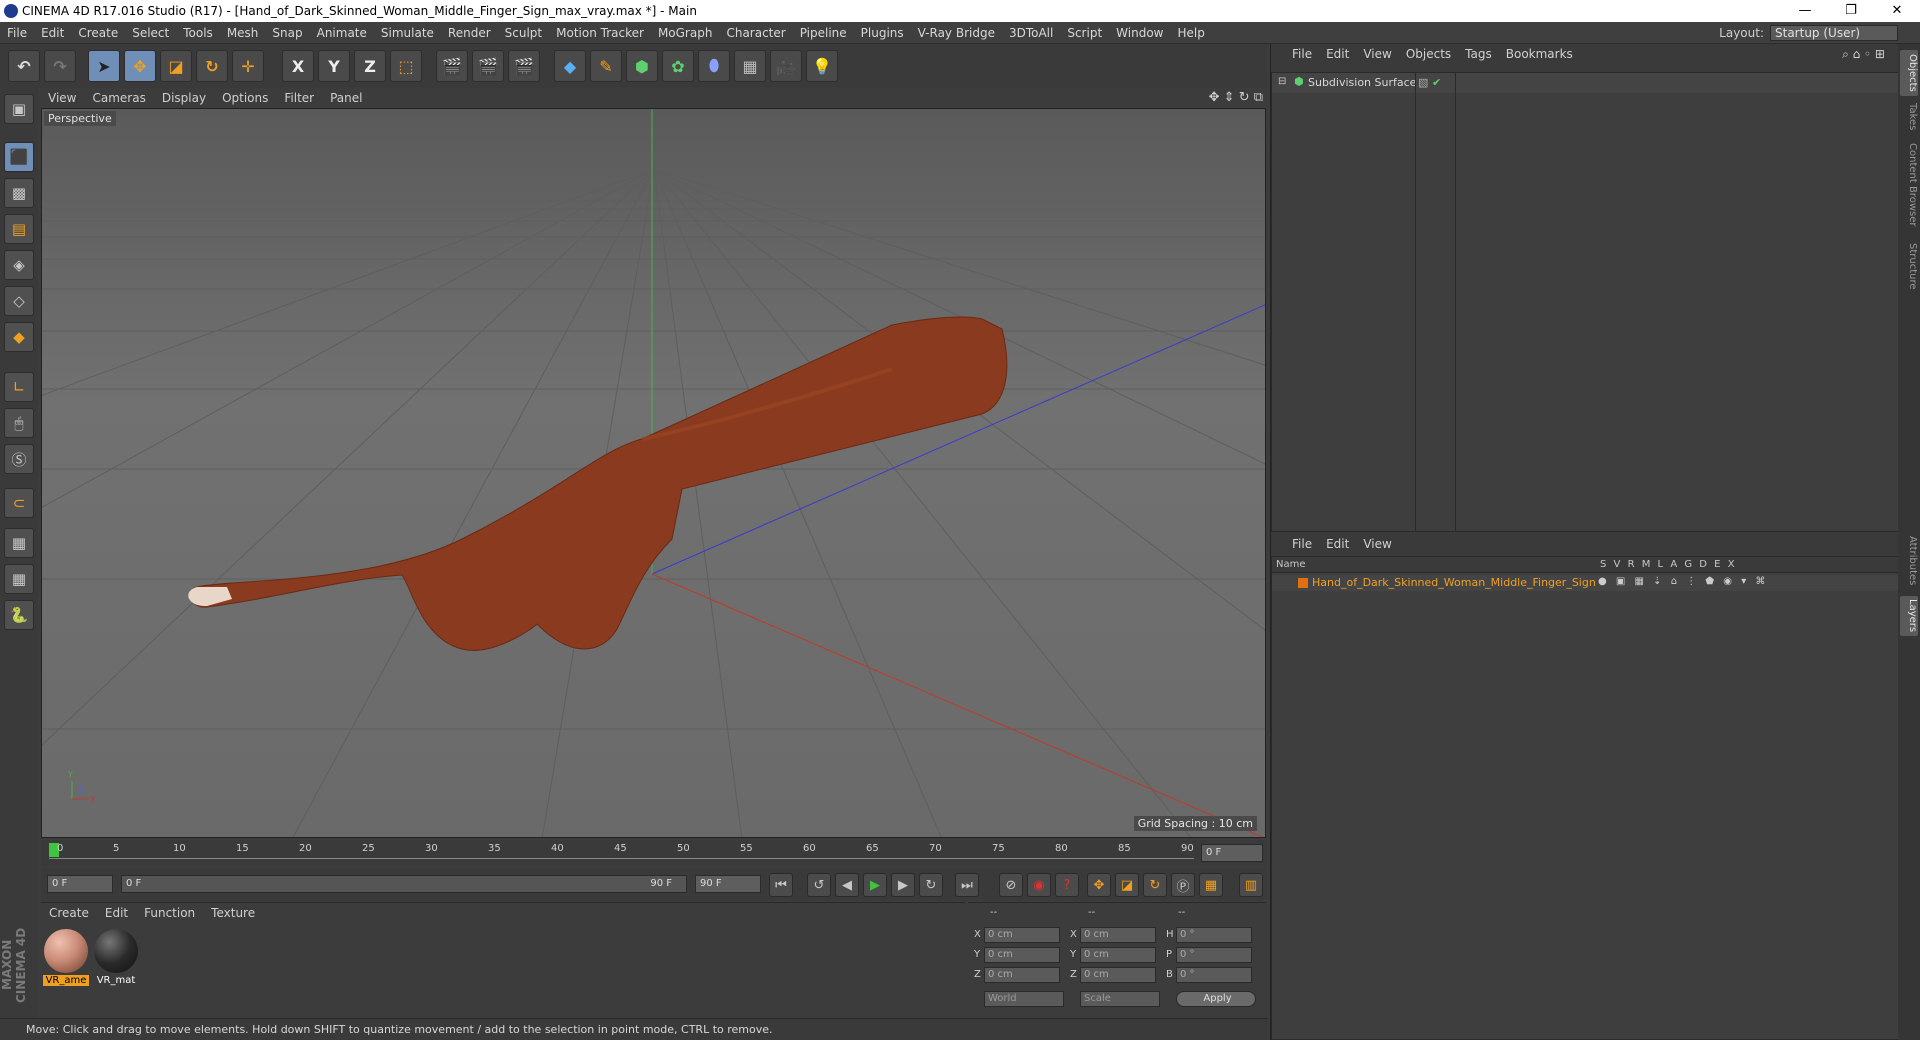 This screenshot has height=1040, width=1920. What do you see at coordinates (1851, 11) in the screenshot?
I see `restore-button: ❐` at bounding box center [1851, 11].